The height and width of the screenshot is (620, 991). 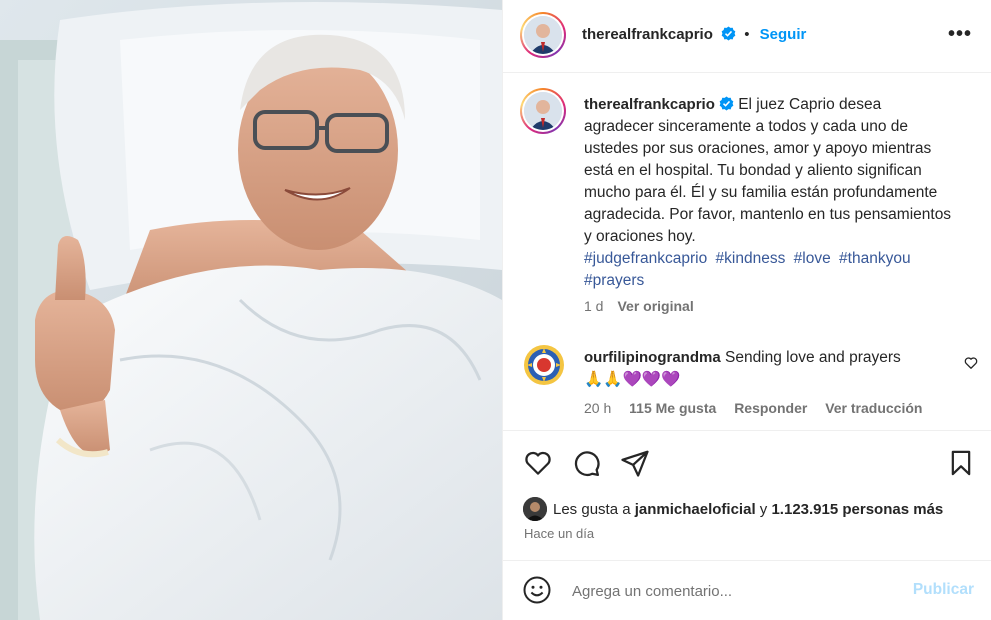 I want to click on comment-body: Sending love and prayers, so click(x=812, y=357).